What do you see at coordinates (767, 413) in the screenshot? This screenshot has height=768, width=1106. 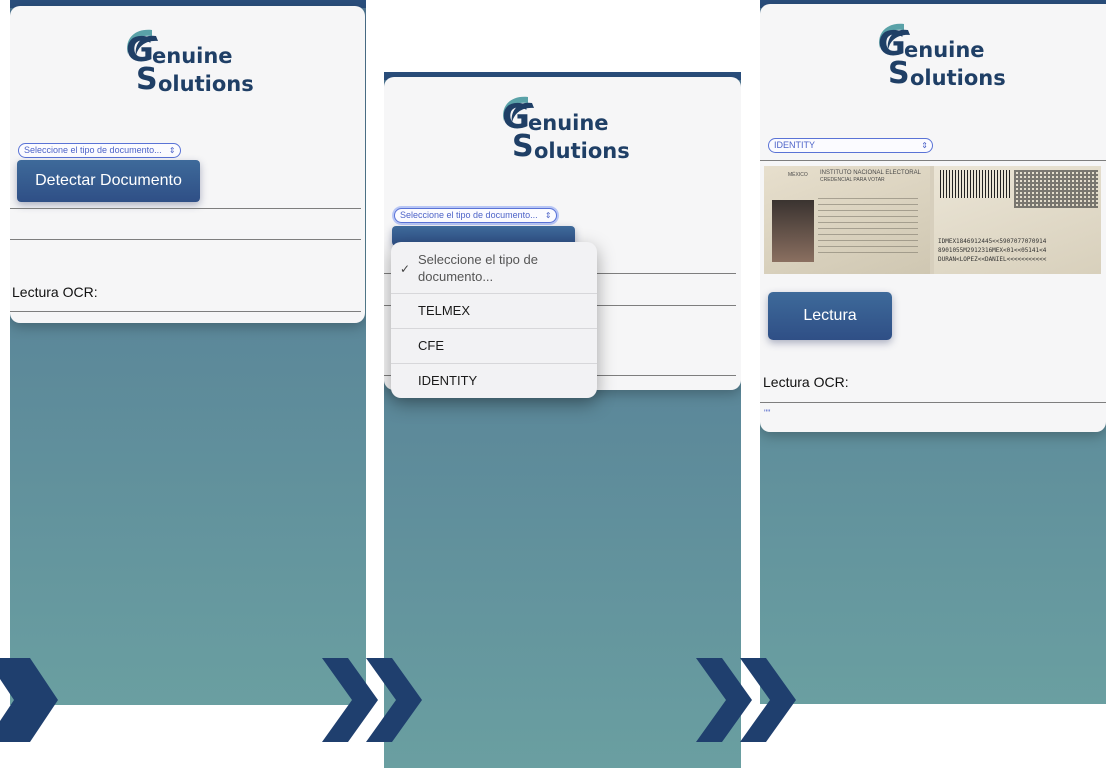 I see `ocr-result: ""` at bounding box center [767, 413].